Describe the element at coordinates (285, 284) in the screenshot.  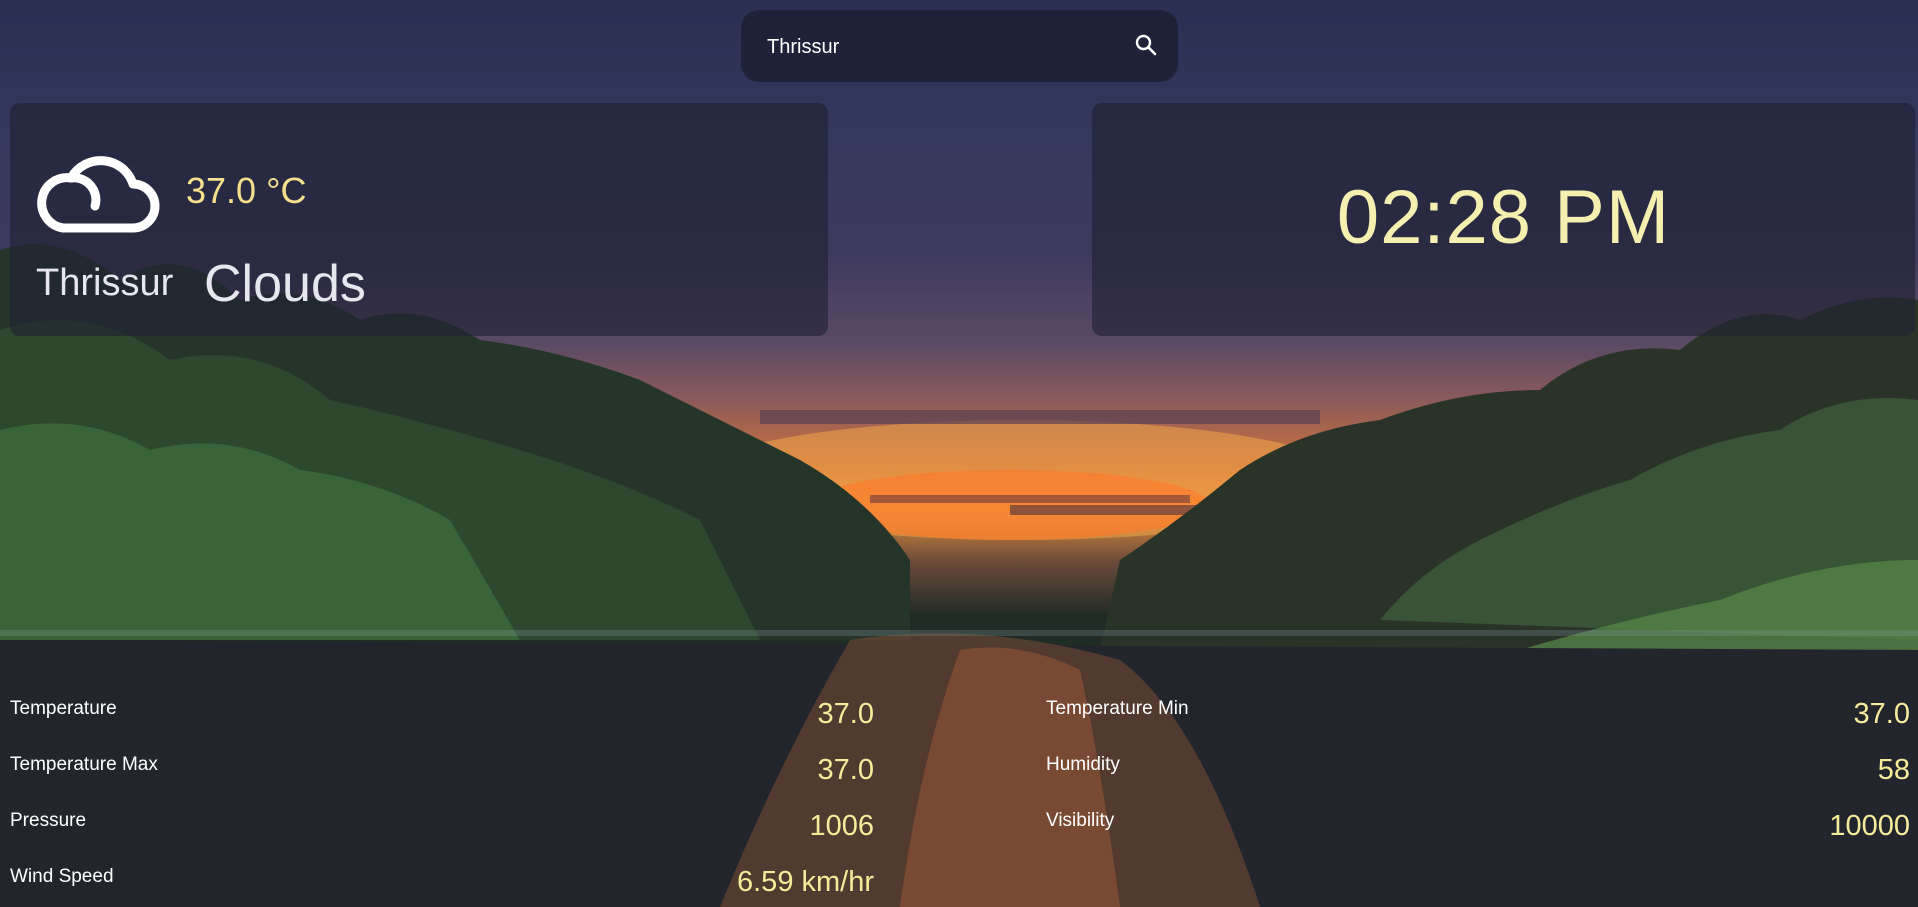
I see `weather-condition: Clouds` at that location.